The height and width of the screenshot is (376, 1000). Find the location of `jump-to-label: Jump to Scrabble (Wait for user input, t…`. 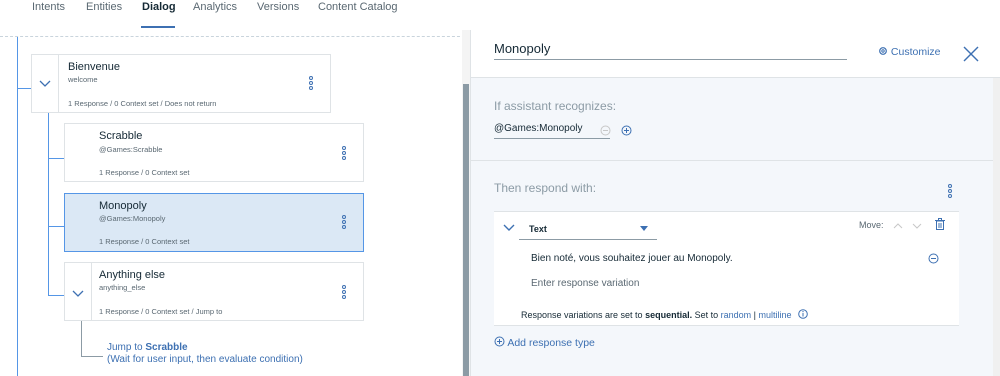

jump-to-label: Jump to Scrabble (Wait for user input, t… is located at coordinates (205, 354).